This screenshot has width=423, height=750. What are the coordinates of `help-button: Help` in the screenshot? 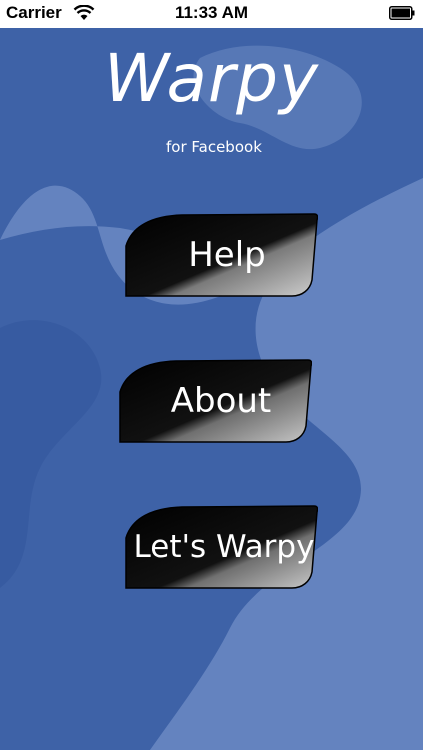 It's located at (220, 255).